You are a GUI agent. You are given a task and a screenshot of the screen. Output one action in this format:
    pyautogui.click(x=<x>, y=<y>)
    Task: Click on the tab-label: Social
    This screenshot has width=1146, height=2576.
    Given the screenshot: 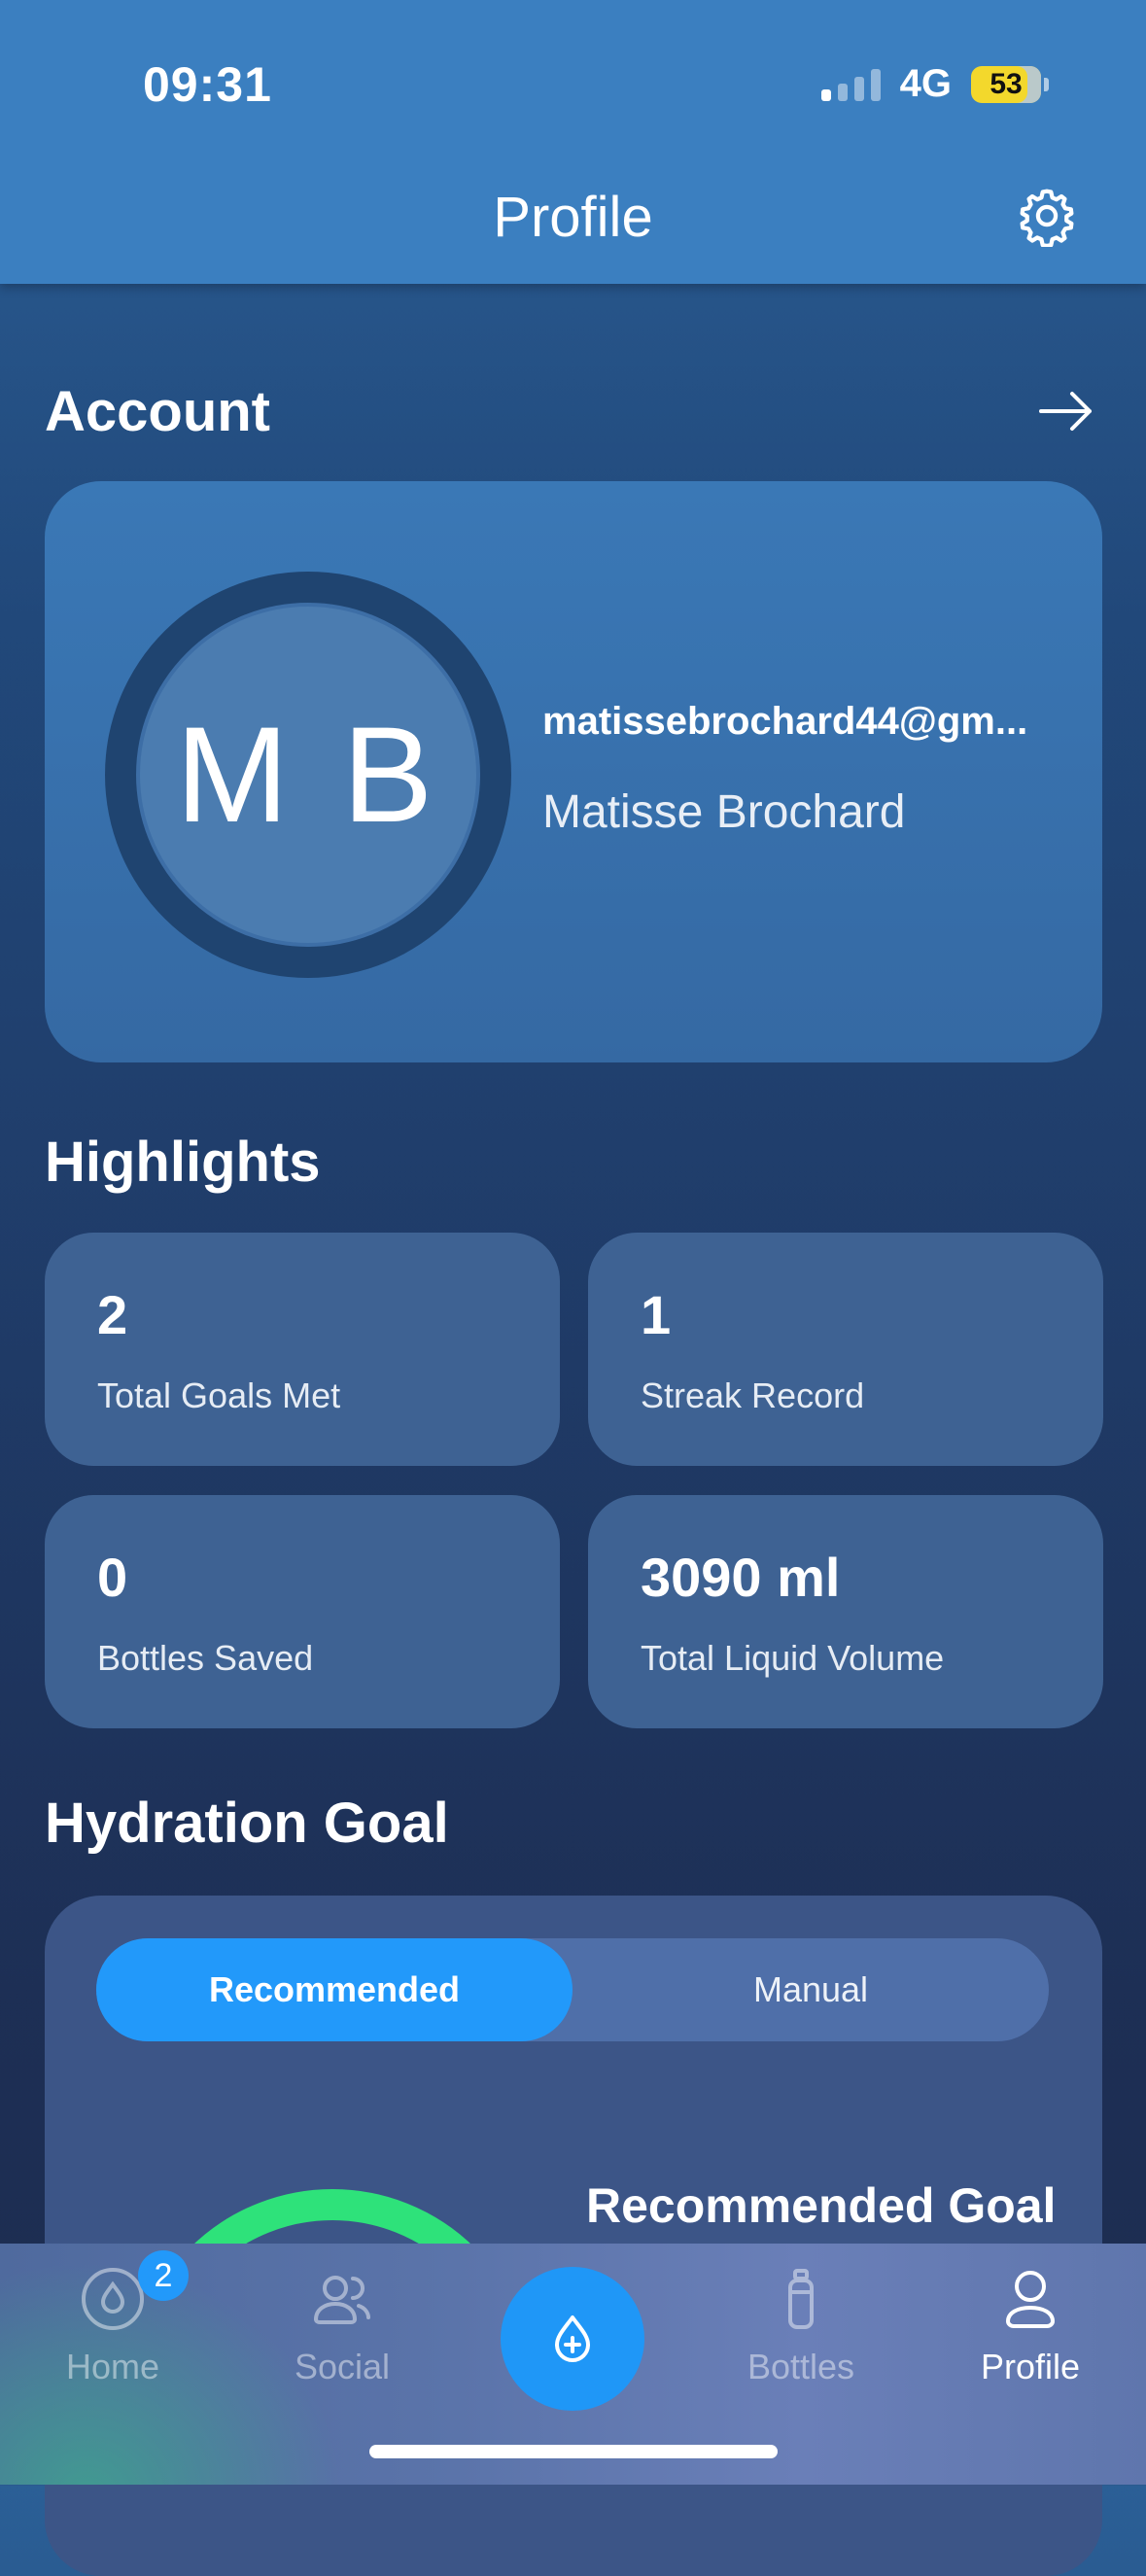 What is the action you would take?
    pyautogui.click(x=342, y=2366)
    